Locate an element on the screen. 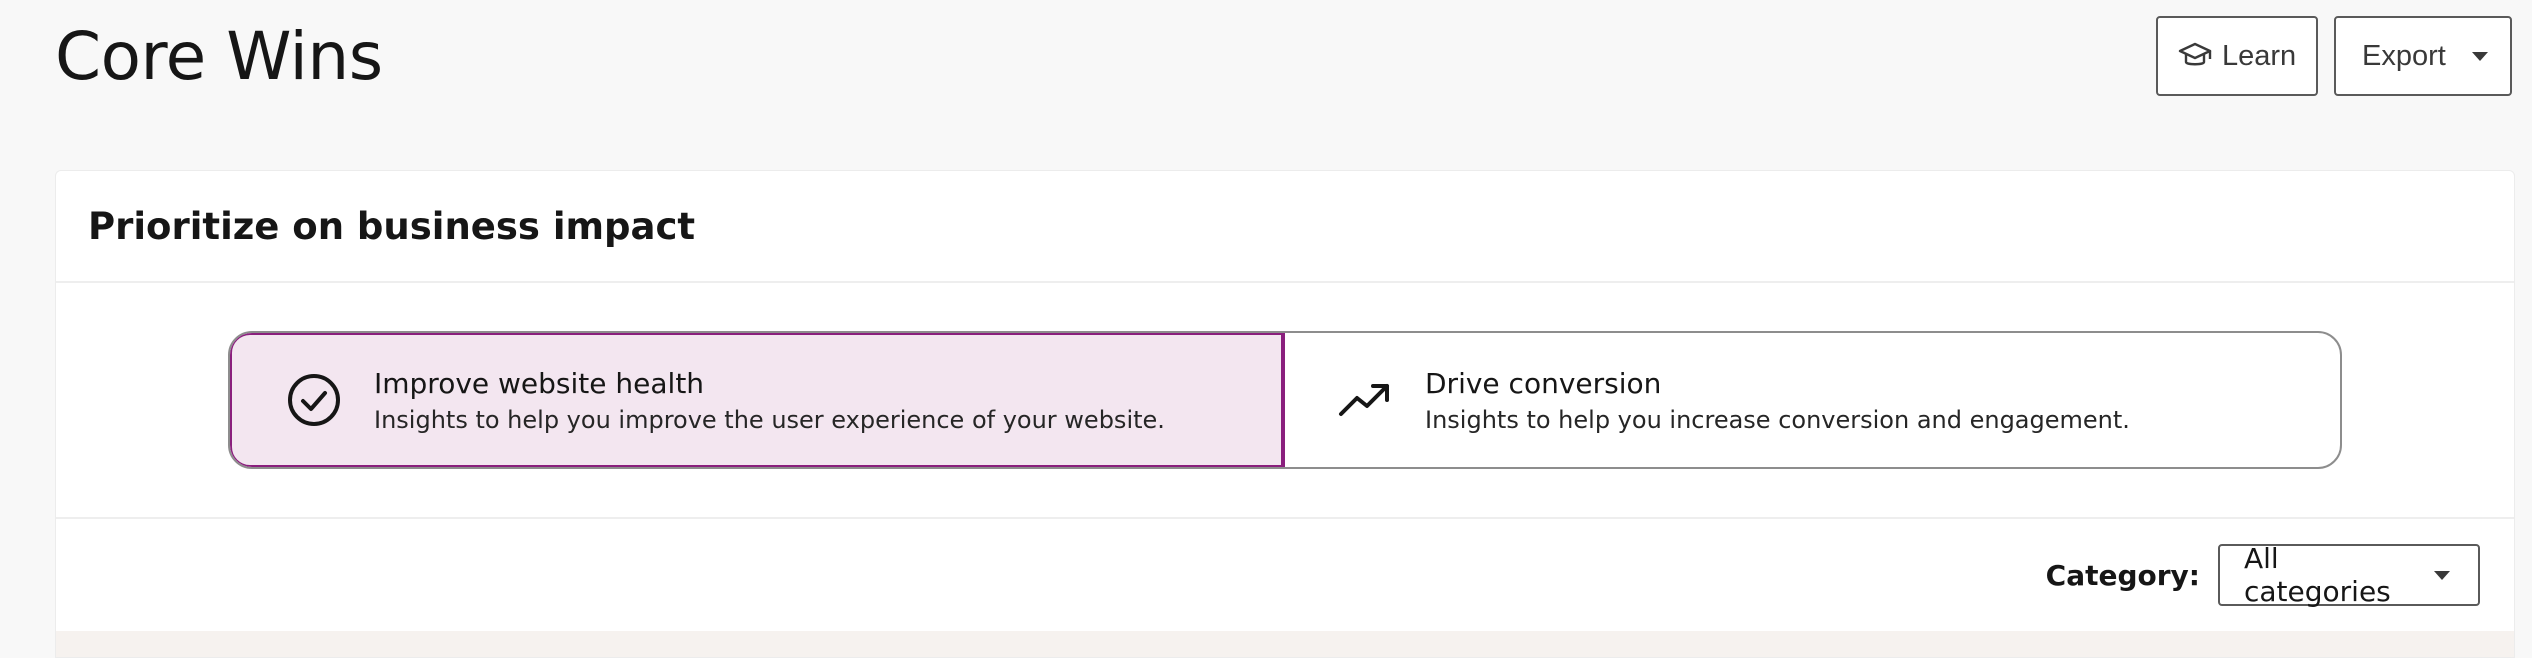 This screenshot has width=2532, height=658. goal-title: Improve website health is located at coordinates (539, 383).